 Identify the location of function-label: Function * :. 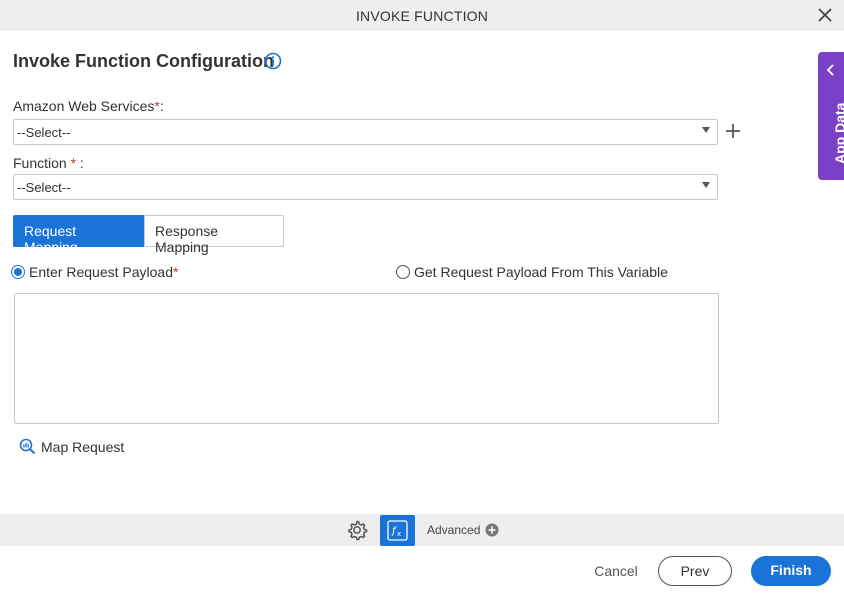
(48, 163).